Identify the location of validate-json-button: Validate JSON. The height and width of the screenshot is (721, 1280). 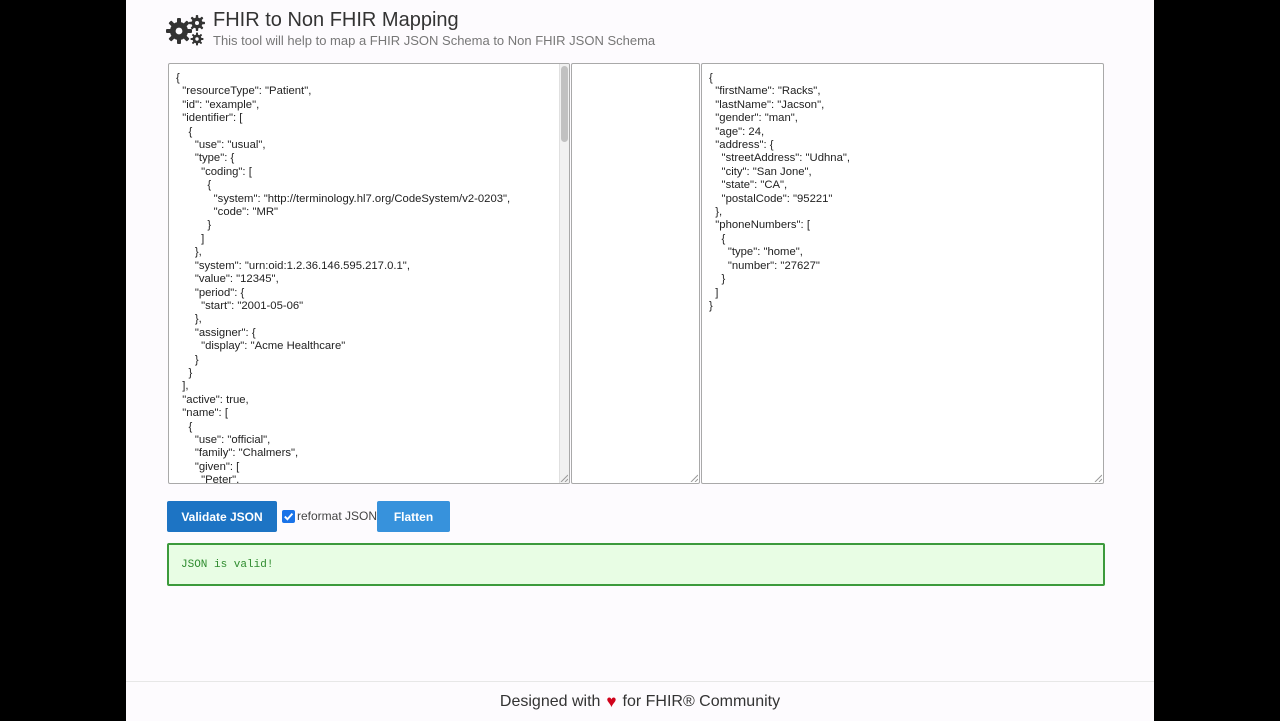
(222, 516).